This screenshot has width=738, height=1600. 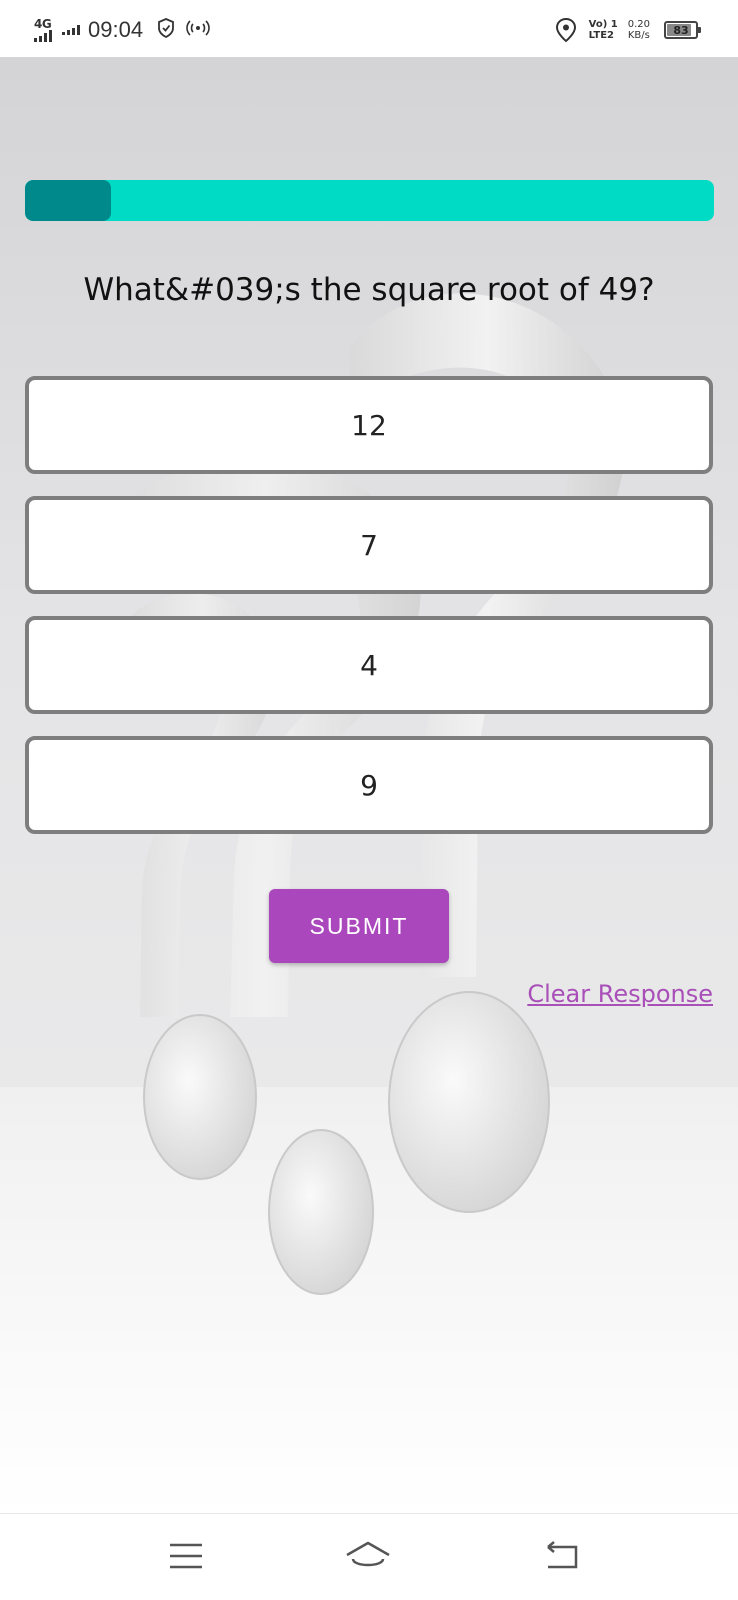 I want to click on answer-option-4: 9, so click(x=369, y=785).